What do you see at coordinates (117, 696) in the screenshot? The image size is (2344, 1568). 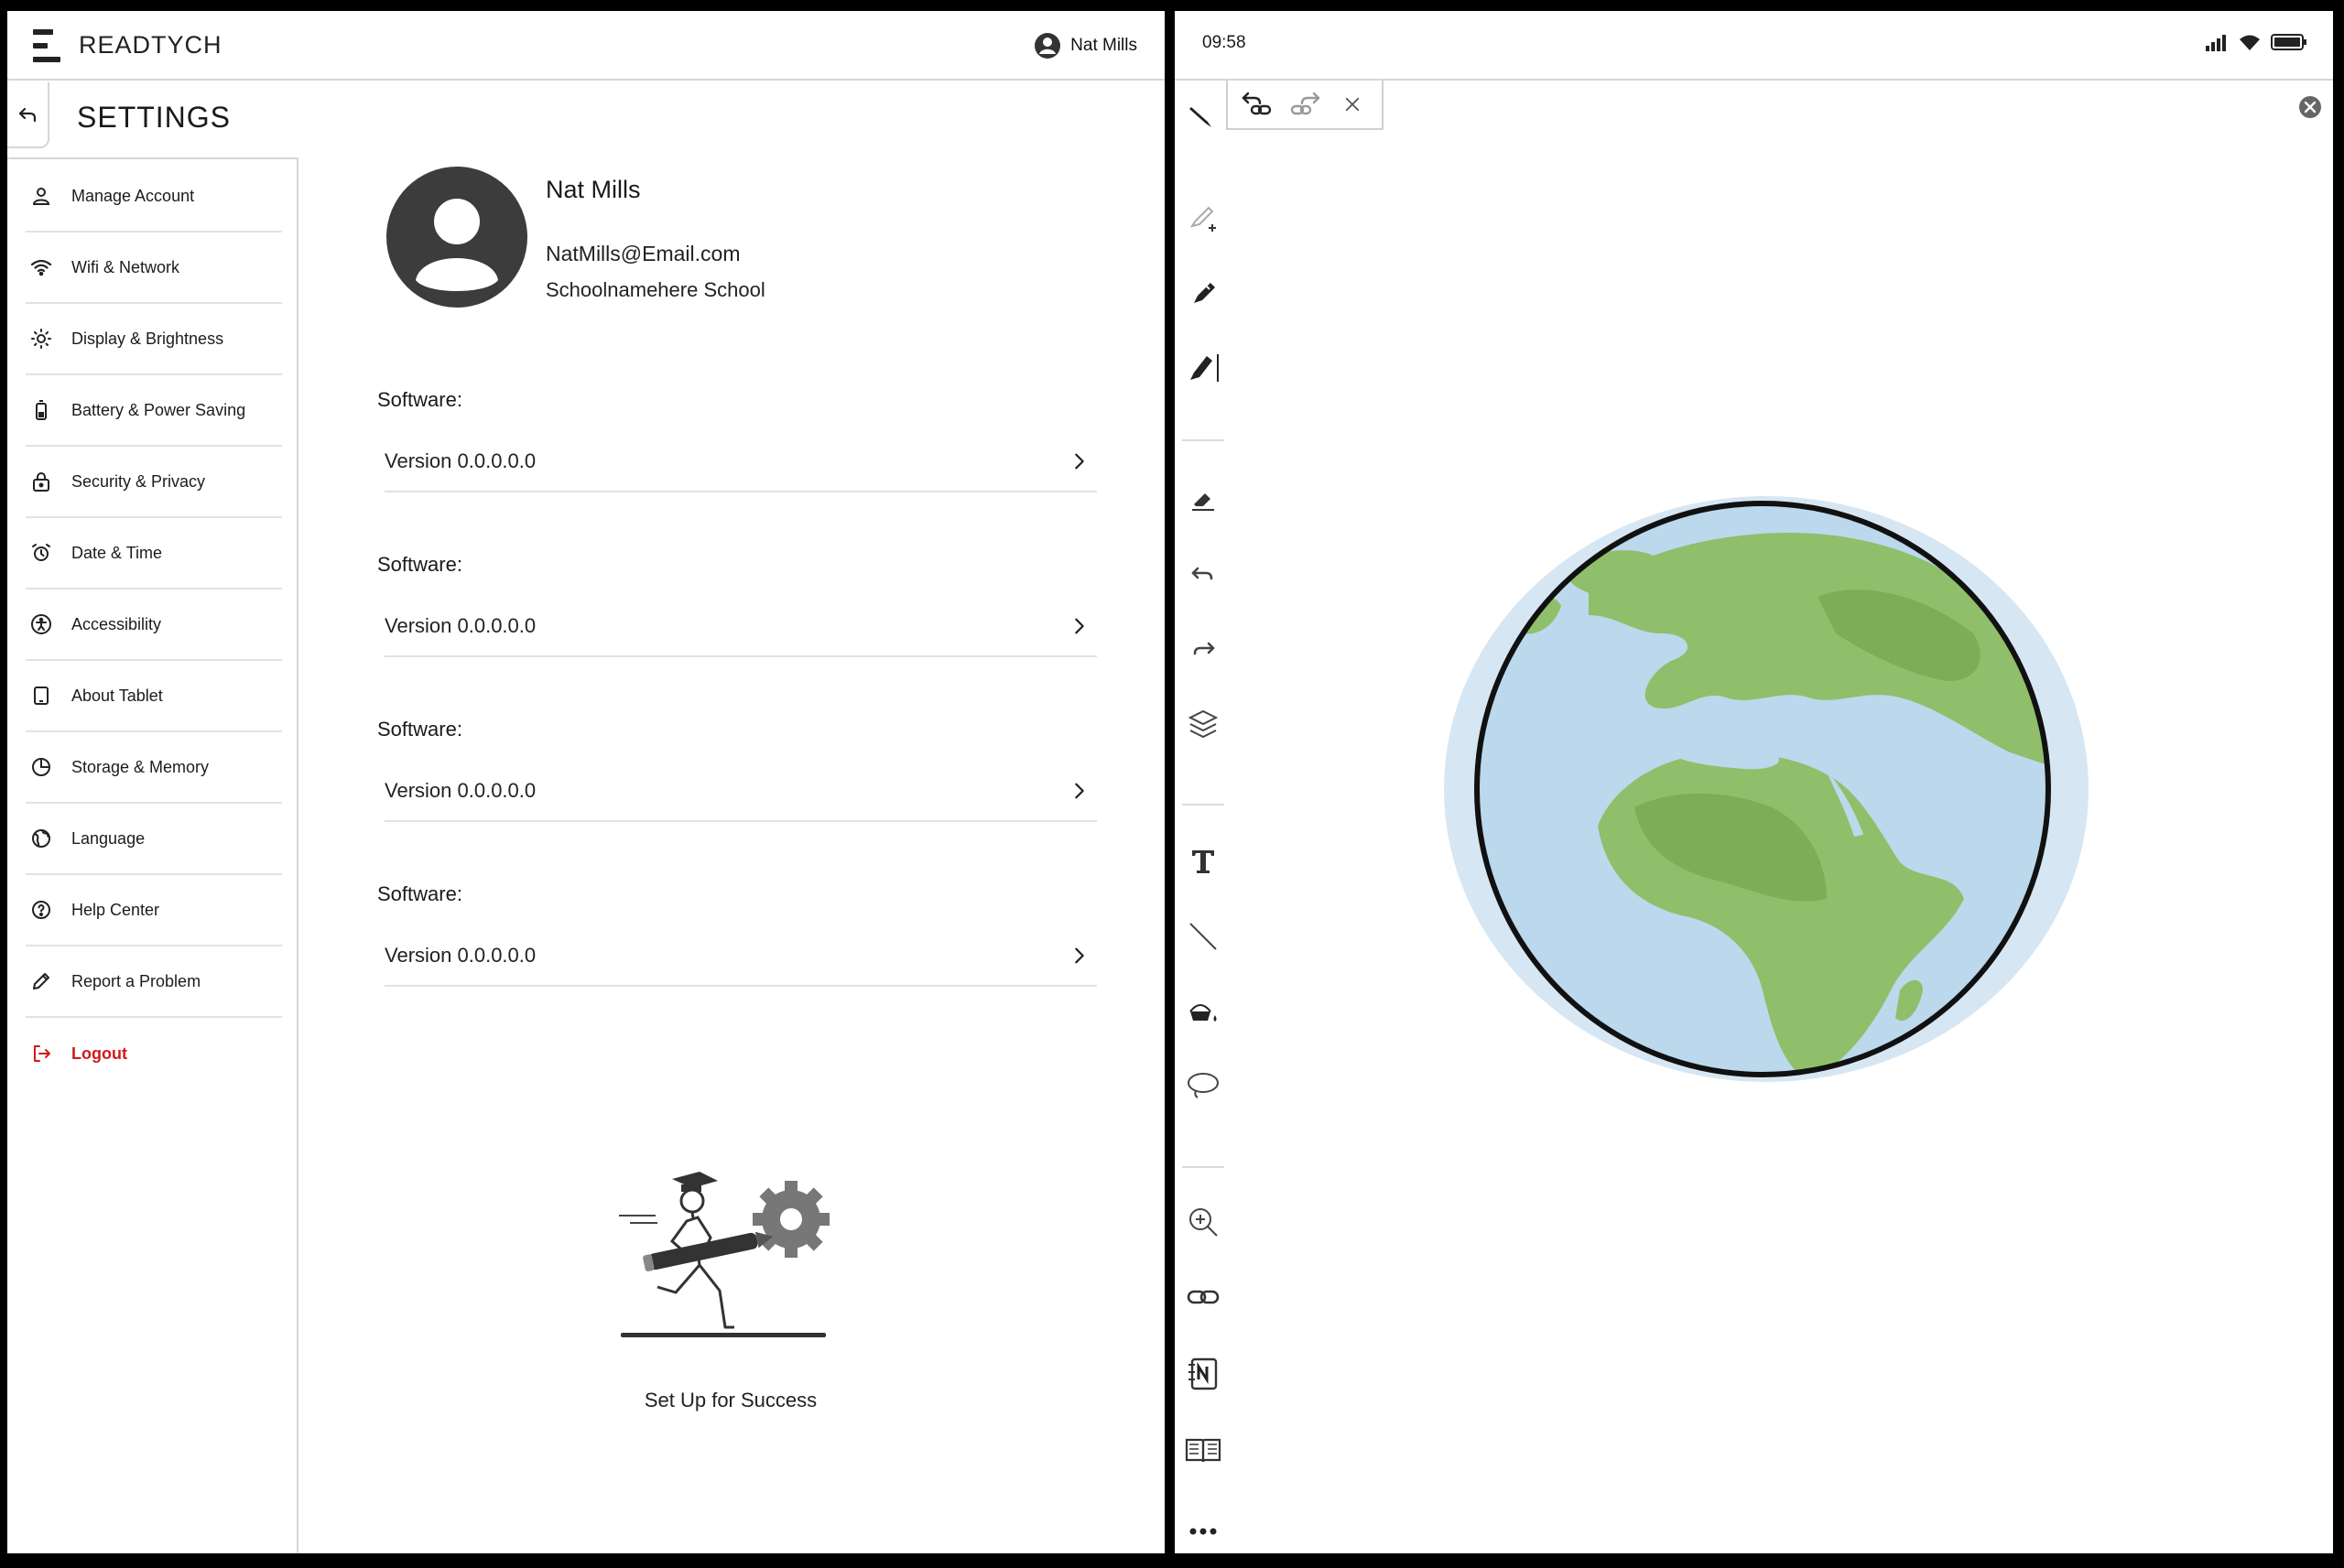 I see `sidebar-item-label: About Tablet` at bounding box center [117, 696].